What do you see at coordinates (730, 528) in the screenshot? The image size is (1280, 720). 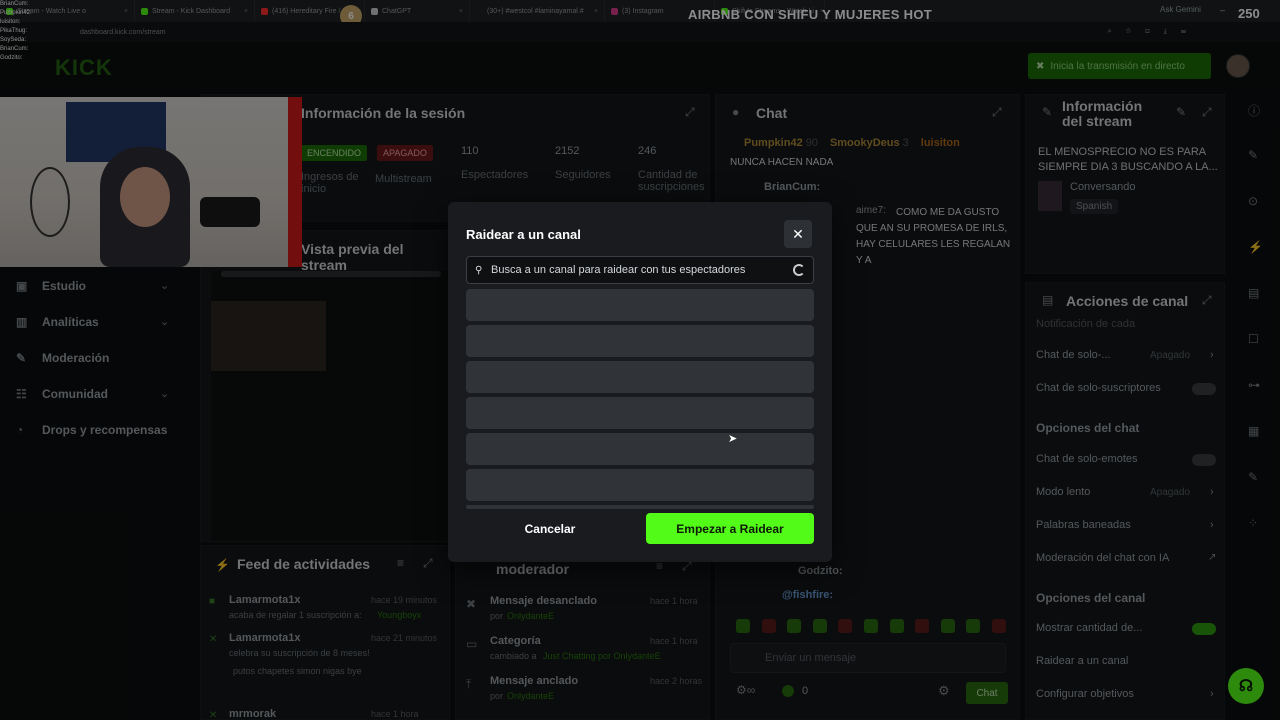 I see `start-raid-button: Empezar a Raidear` at bounding box center [730, 528].